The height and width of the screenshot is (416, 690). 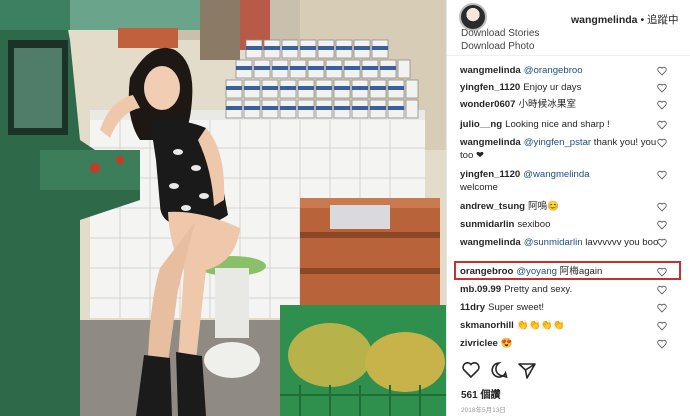 What do you see at coordinates (604, 20) in the screenshot?
I see `author-username: wangmelinda` at bounding box center [604, 20].